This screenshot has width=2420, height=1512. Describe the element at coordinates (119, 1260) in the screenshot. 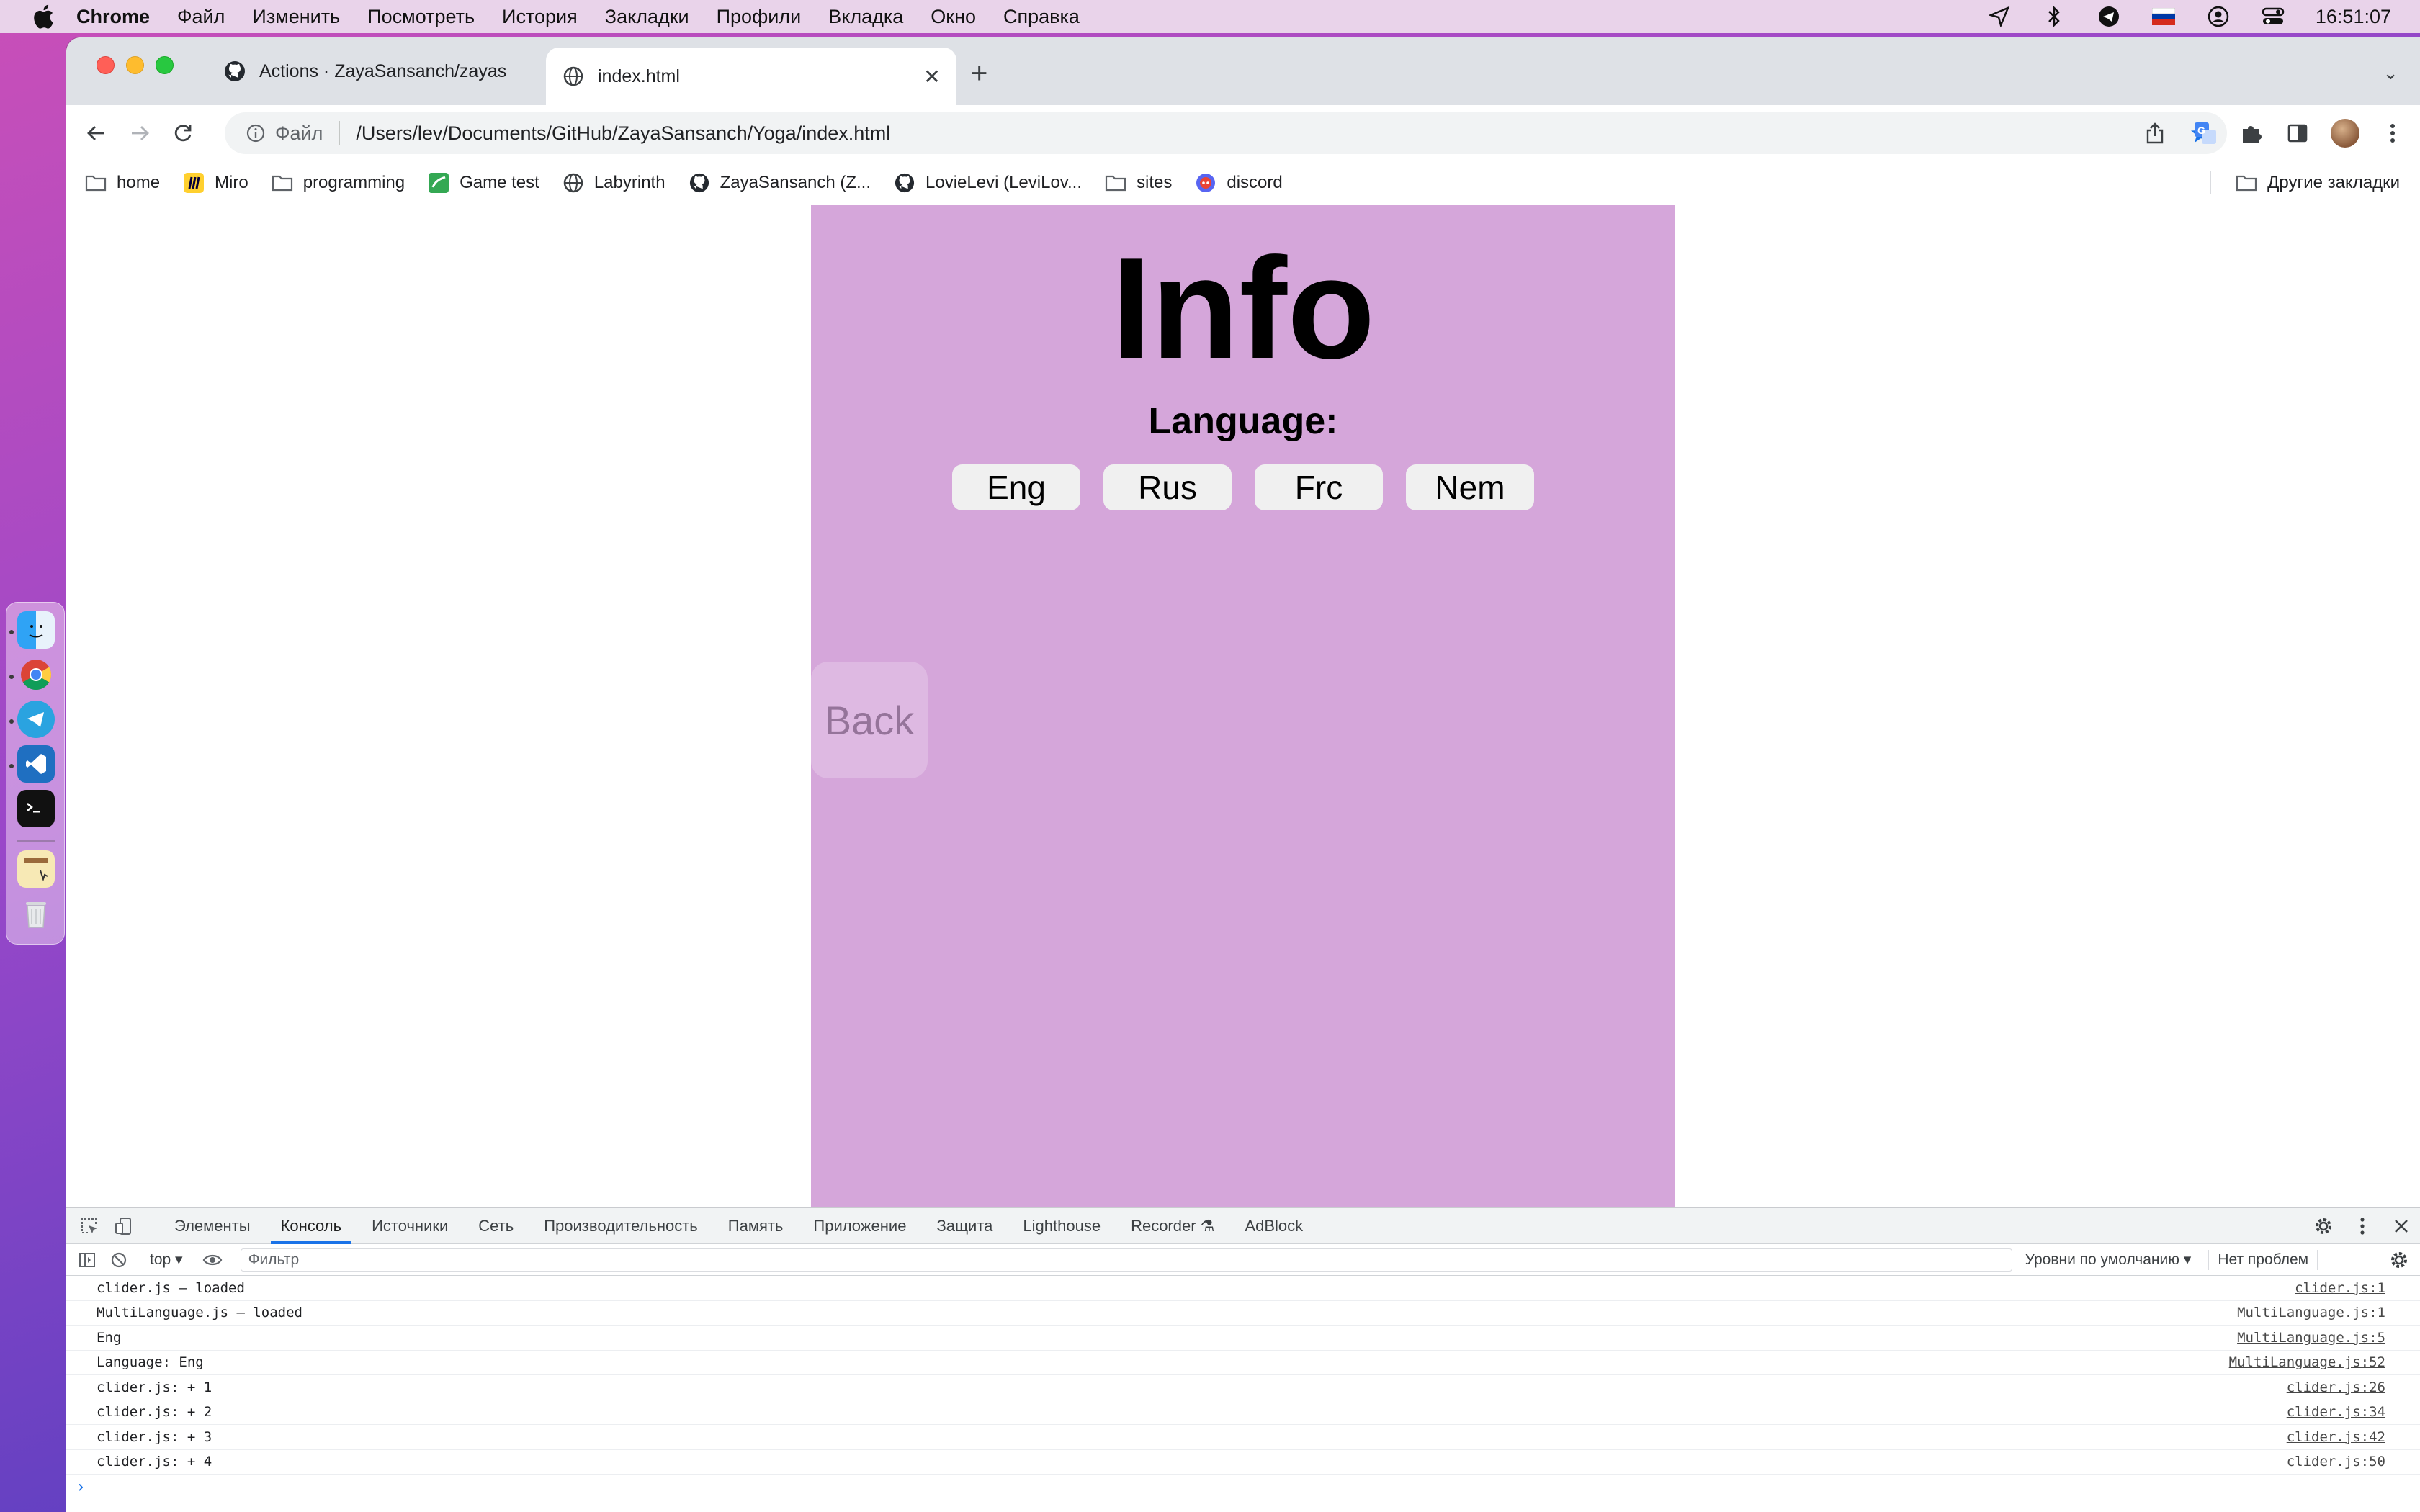

I see `clear-console-icon` at that location.